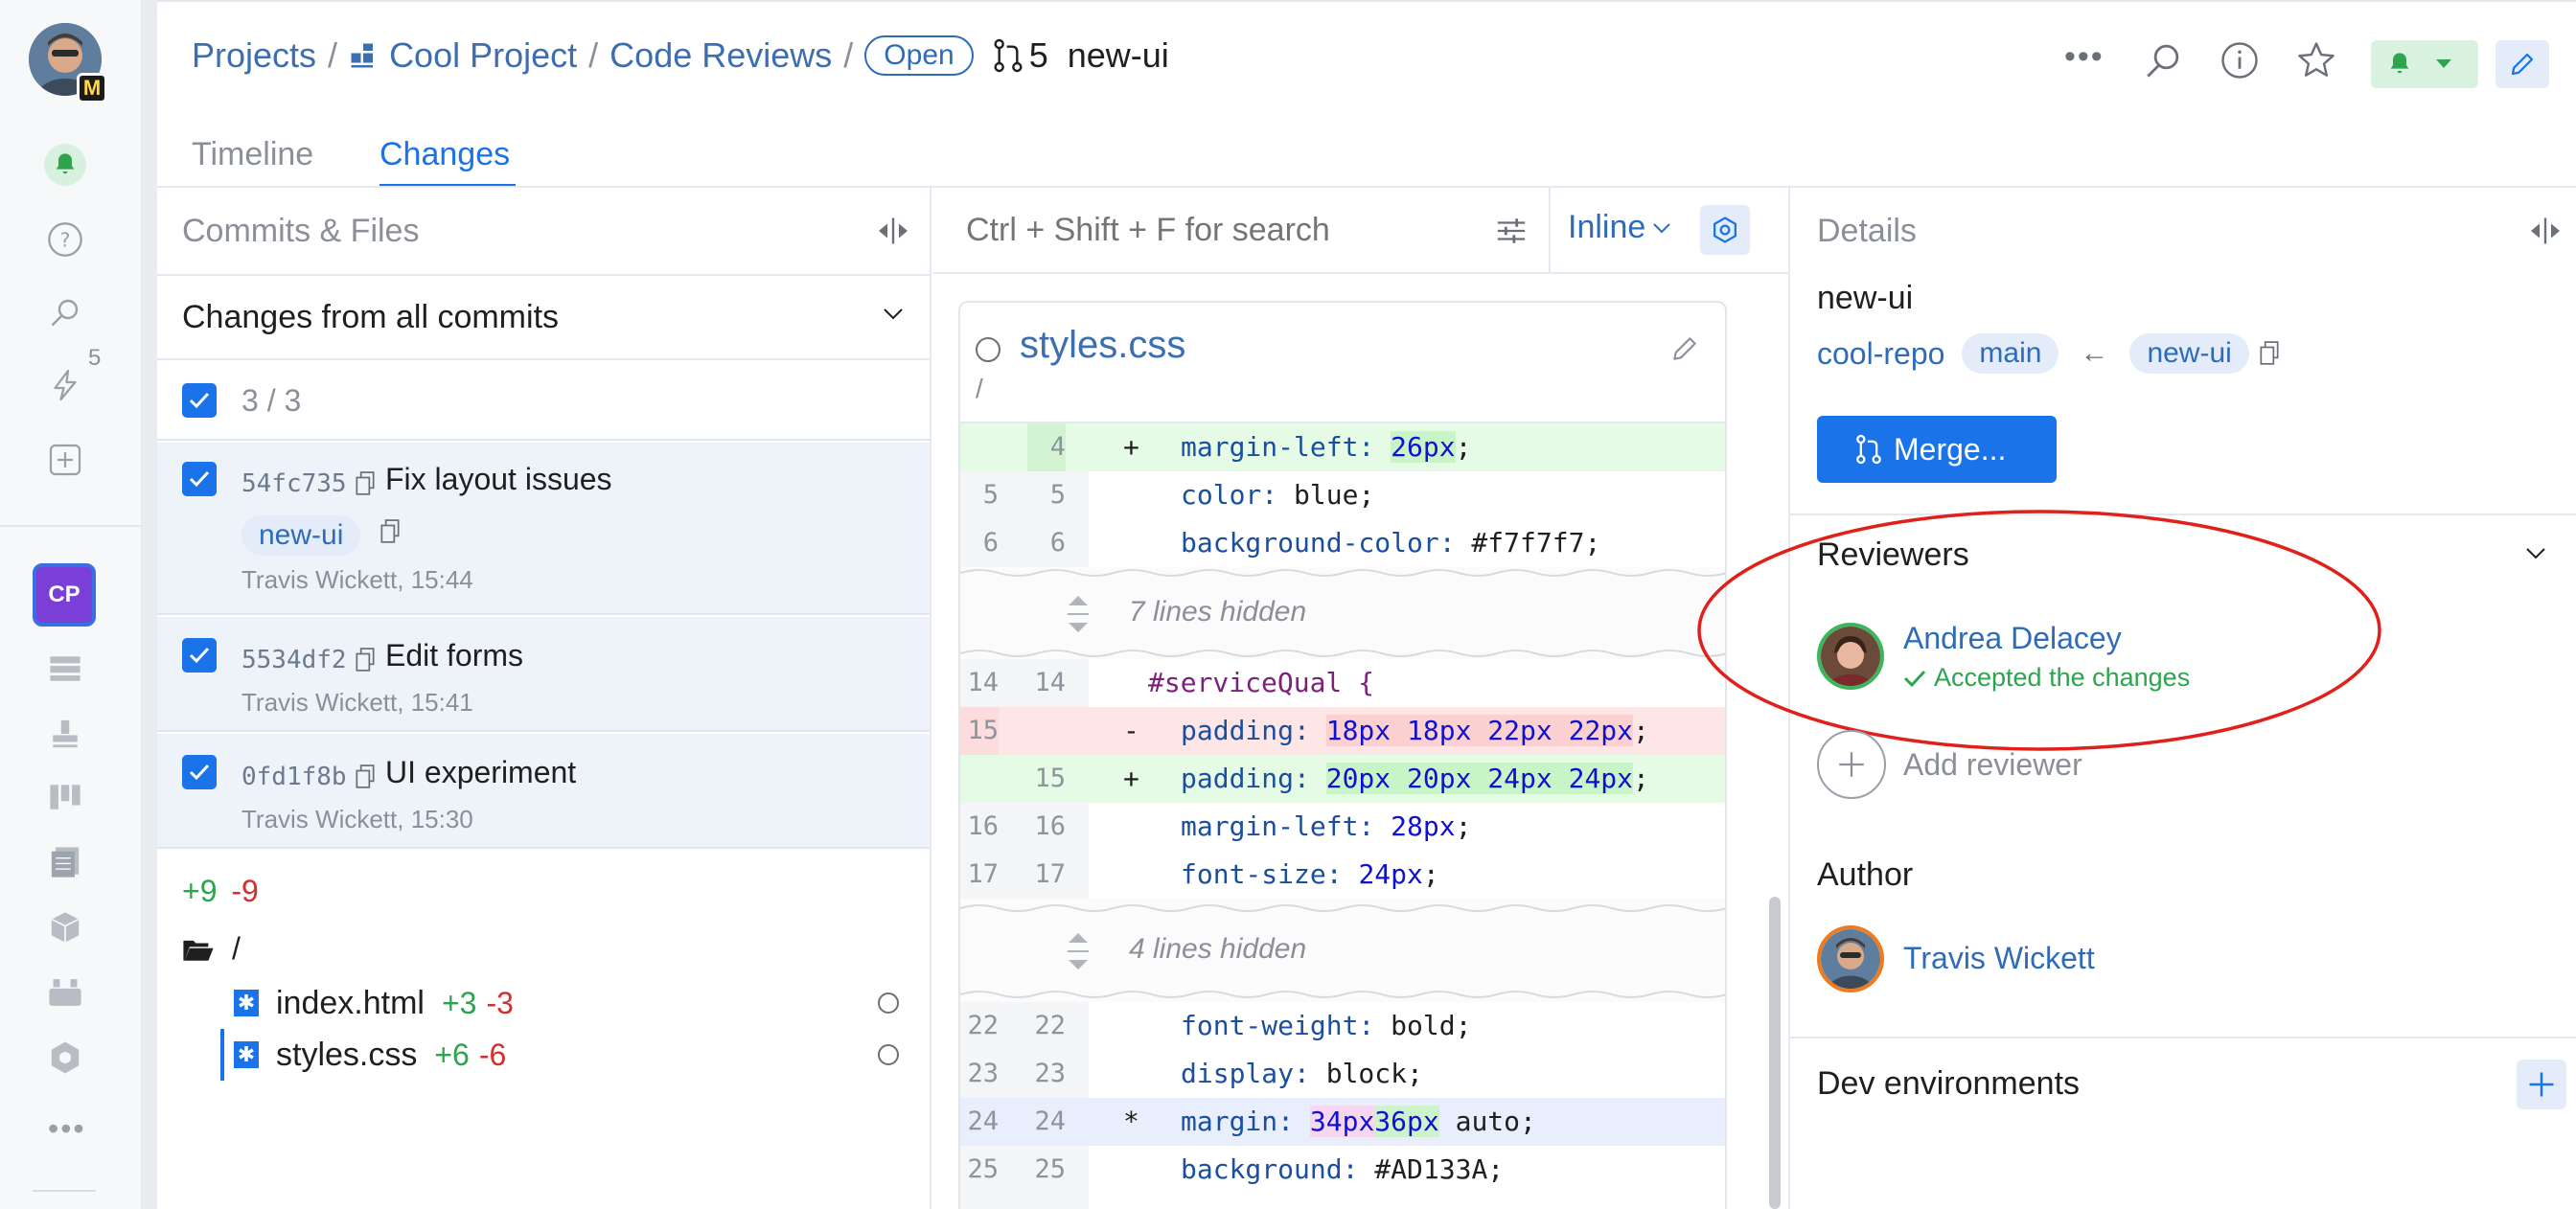 This screenshot has width=2576, height=1209. Describe the element at coordinates (1342, 731) in the screenshot. I see `diff-line-removed: 15 - padding: 18px 18px 22px 22px;` at that location.